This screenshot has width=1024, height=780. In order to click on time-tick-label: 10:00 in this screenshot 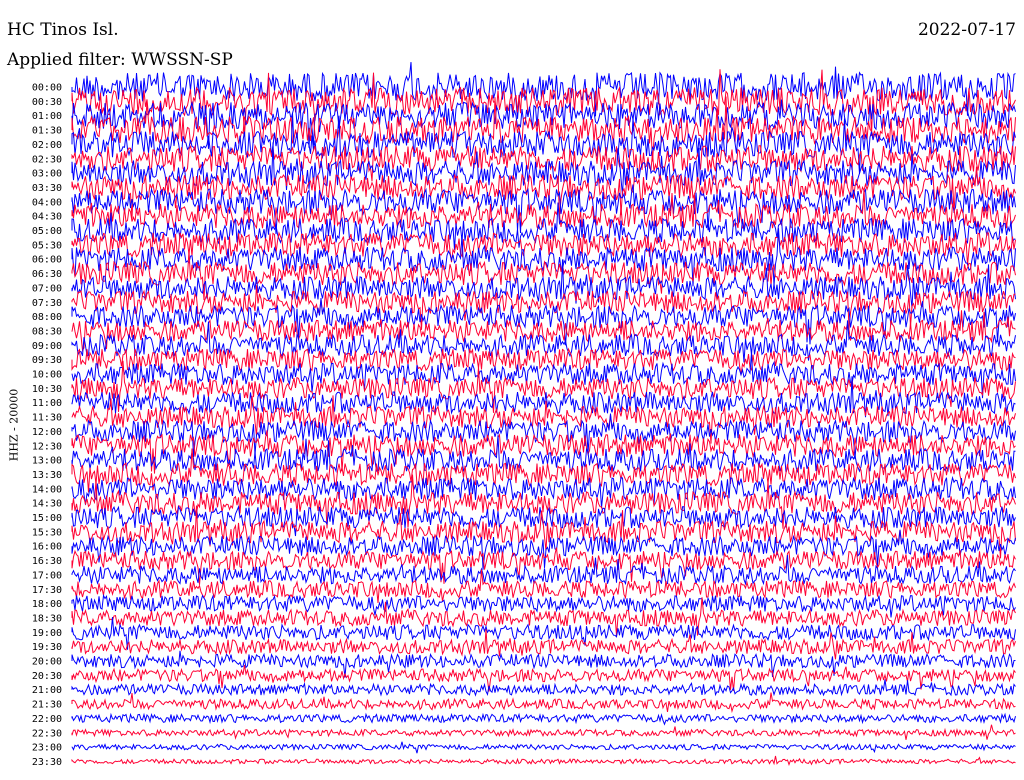, I will do `click(47, 375)`.